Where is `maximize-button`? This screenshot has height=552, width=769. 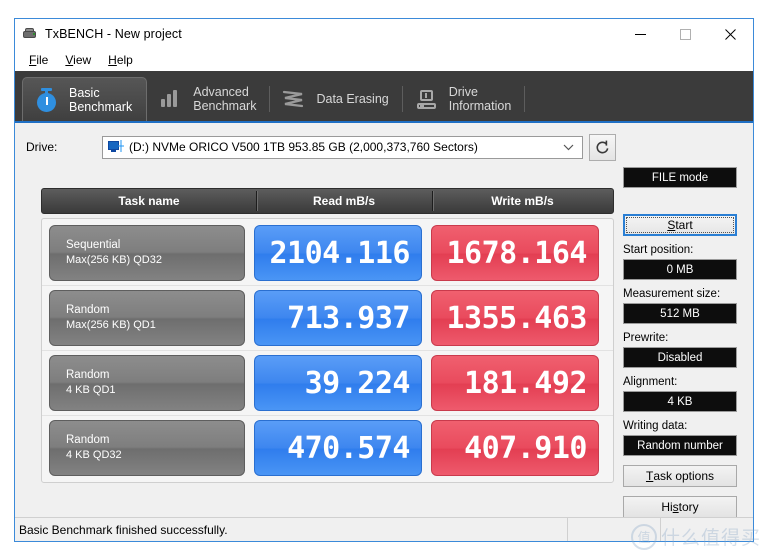
maximize-button is located at coordinates (685, 34).